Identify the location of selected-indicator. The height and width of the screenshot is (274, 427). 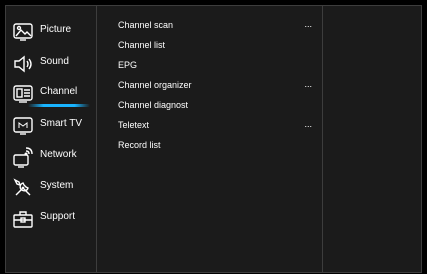
(59, 105).